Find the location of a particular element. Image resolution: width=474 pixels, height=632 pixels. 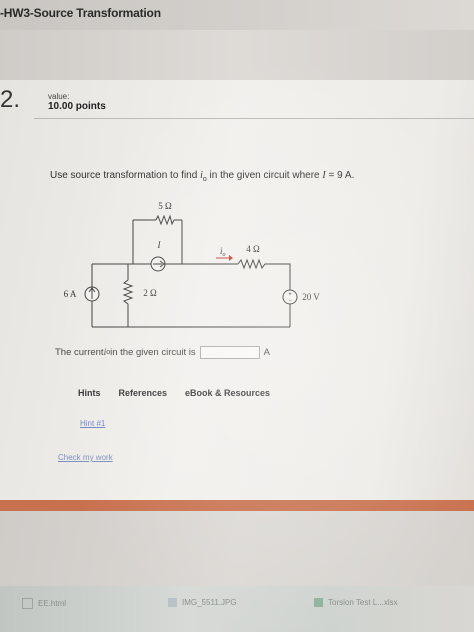

resistor-2ohm is located at coordinates (128, 292).